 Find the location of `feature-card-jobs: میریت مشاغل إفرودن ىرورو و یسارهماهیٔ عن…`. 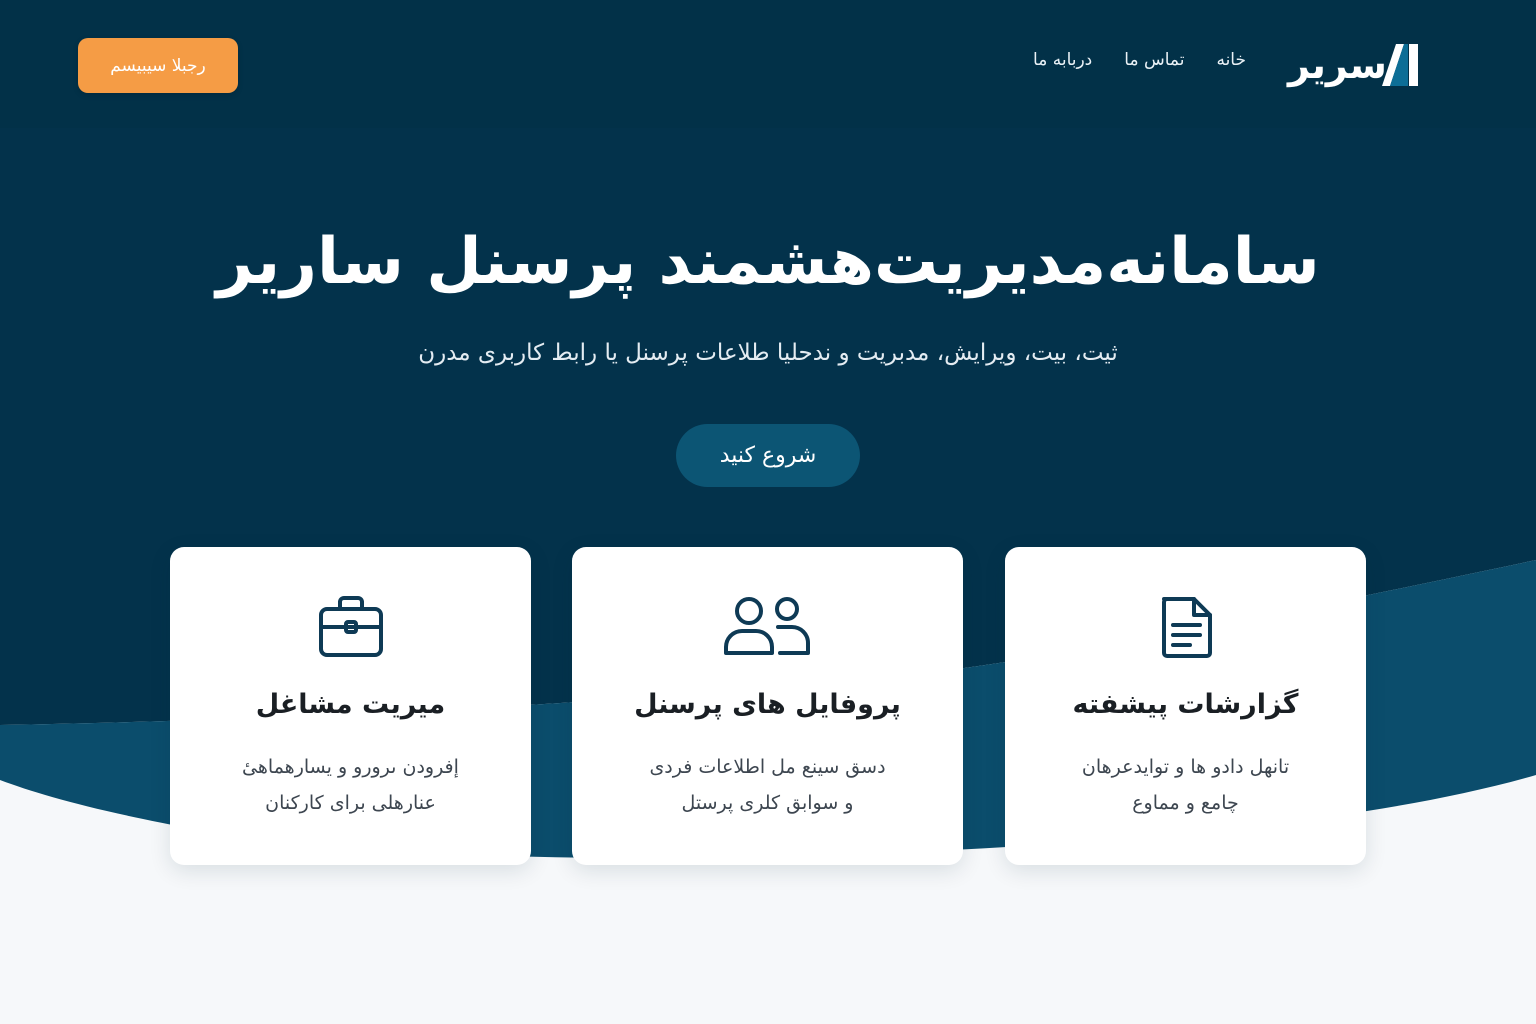

feature-card-jobs: میریت مشاغل إفرودن ىرورو و یسارهماهیٔ عن… is located at coordinates (350, 706).